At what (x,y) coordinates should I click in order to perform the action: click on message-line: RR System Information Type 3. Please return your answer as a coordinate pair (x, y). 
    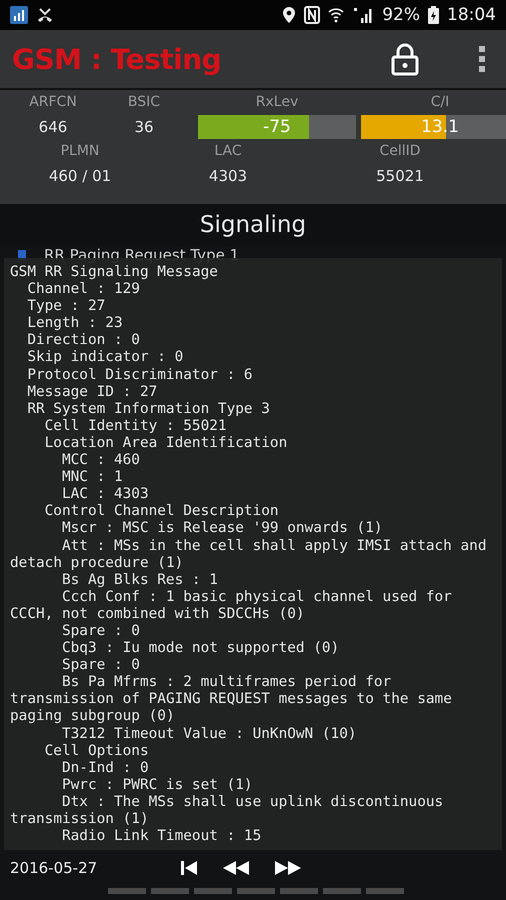
    Looking at the image, I should click on (148, 409).